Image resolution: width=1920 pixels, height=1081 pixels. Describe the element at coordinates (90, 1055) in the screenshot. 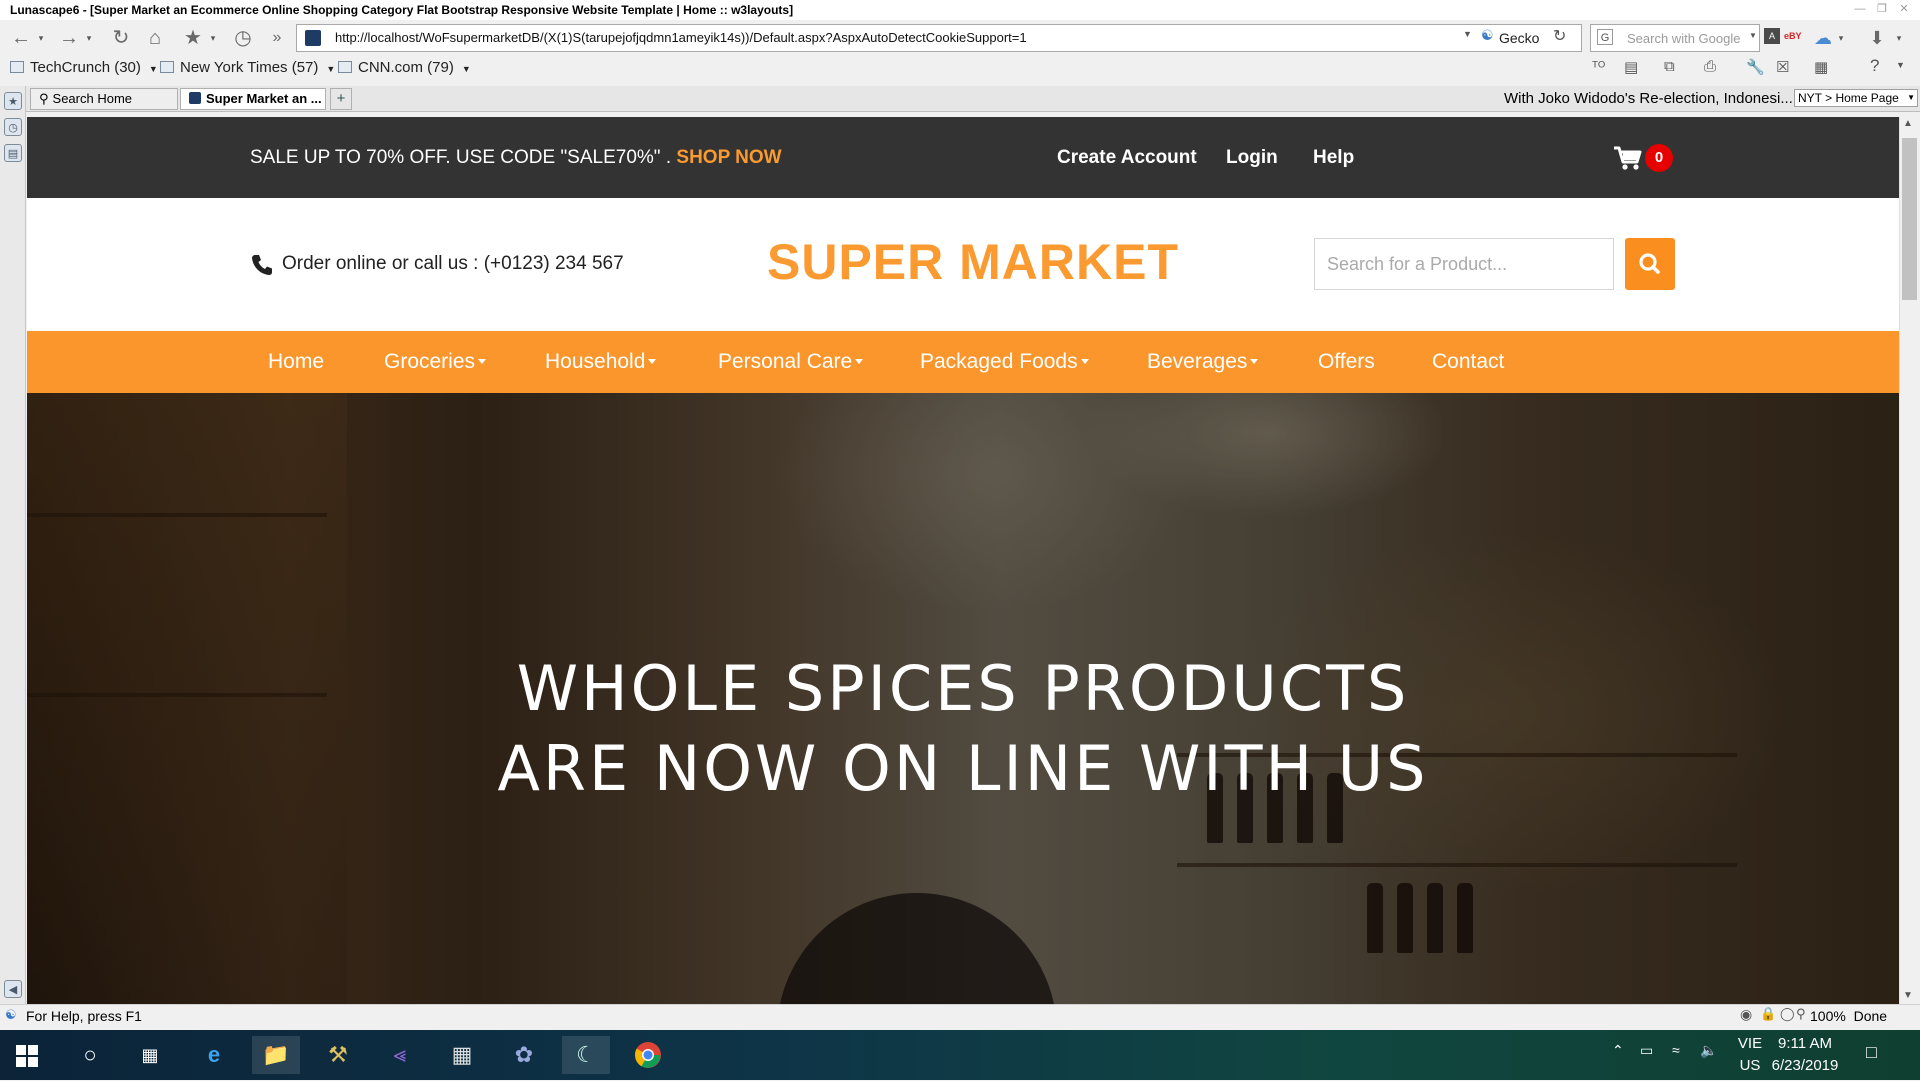

I see `cortana-search-icon: ○` at that location.